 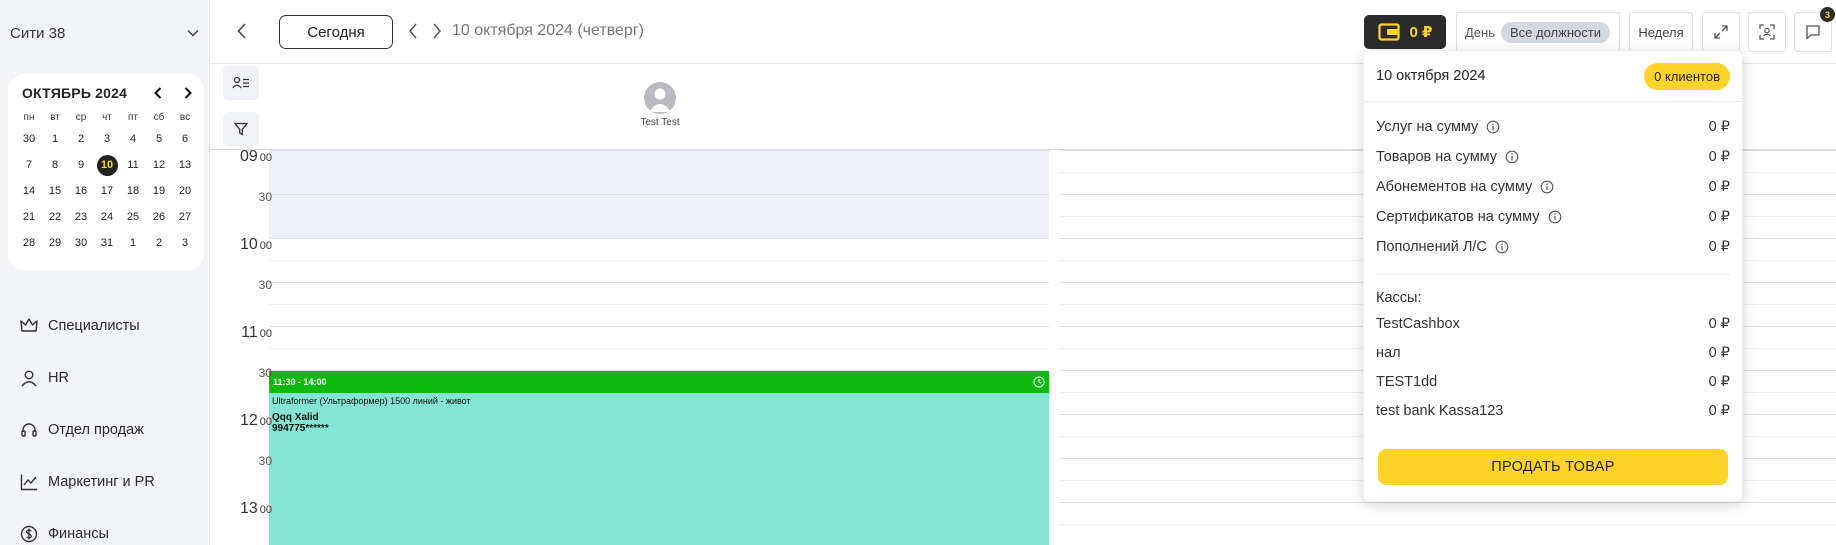 What do you see at coordinates (1553, 467) in the screenshot?
I see `sell-product-button: ПРОДАТЬ ТОВАР` at bounding box center [1553, 467].